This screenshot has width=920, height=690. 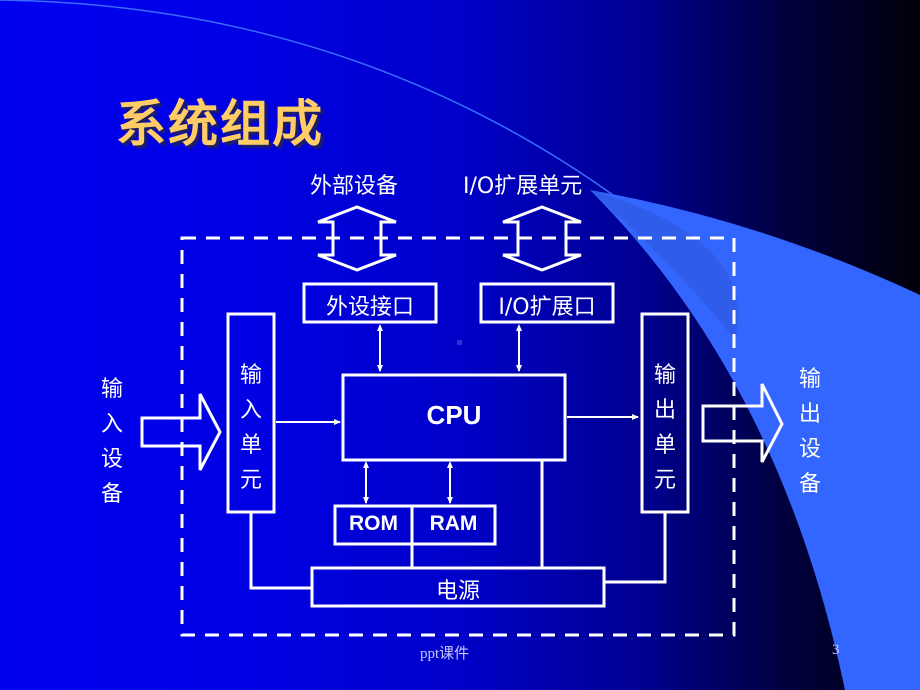 What do you see at coordinates (836, 650) in the screenshot?
I see `page-number: 3` at bounding box center [836, 650].